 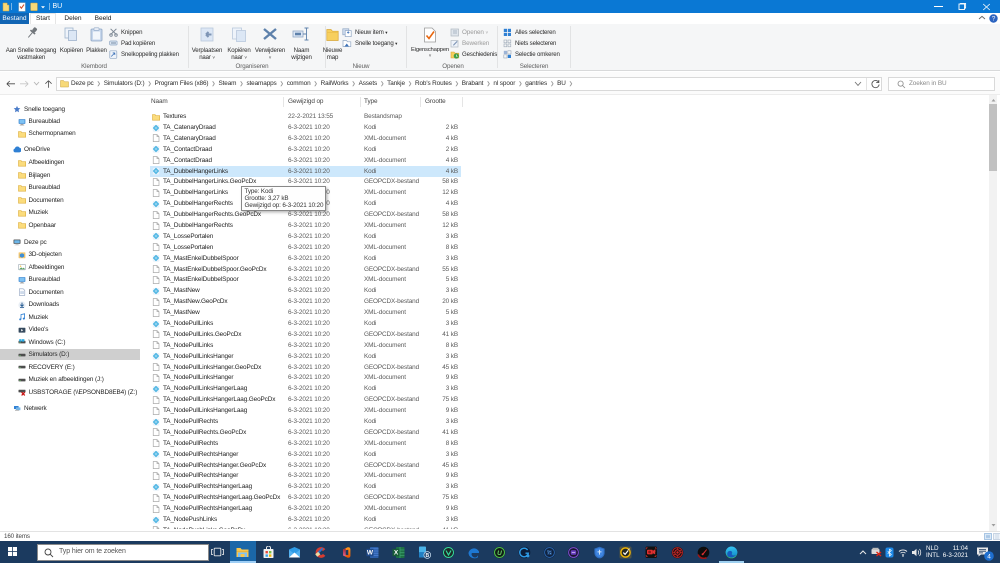 What do you see at coordinates (369, 553) in the screenshot?
I see `svg-text: W` at bounding box center [369, 553].